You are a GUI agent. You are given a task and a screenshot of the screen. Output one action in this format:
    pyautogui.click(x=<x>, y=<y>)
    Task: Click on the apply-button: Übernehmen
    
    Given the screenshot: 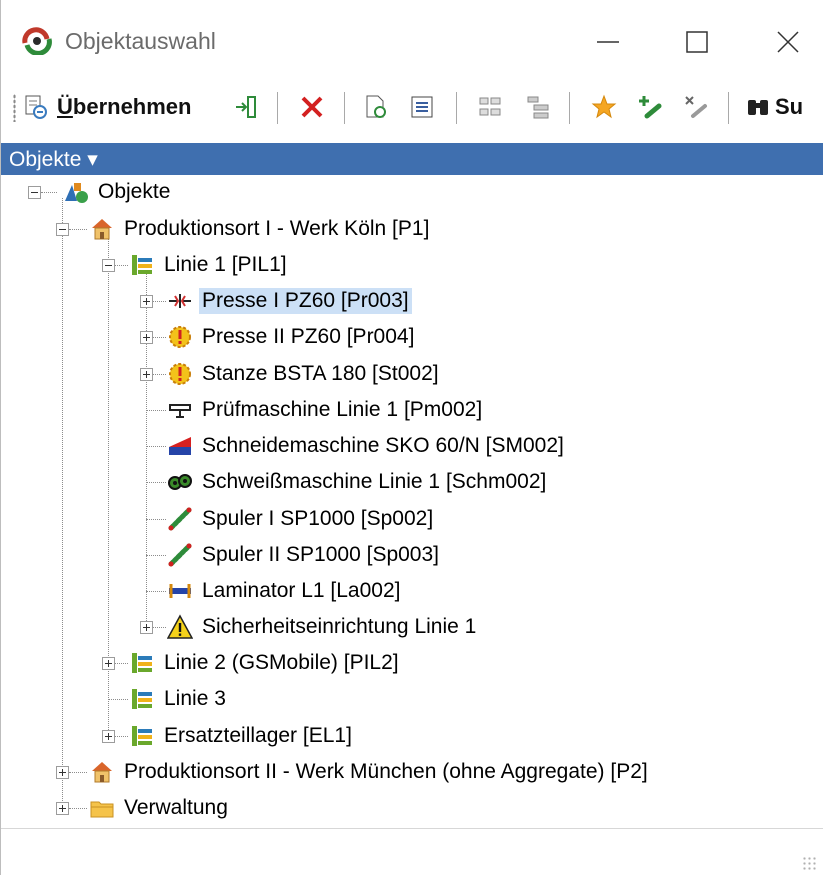 What is the action you would take?
    pyautogui.click(x=107, y=107)
    